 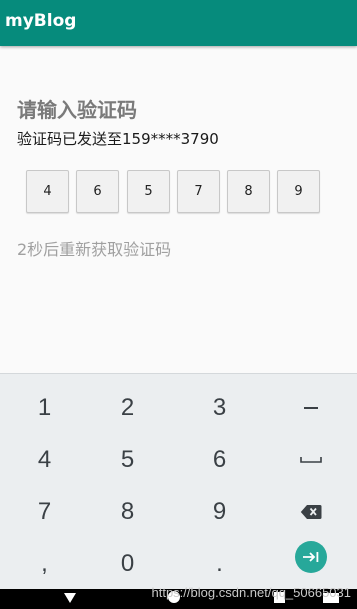 I want to click on page-title: 请输入验证码, so click(x=77, y=110).